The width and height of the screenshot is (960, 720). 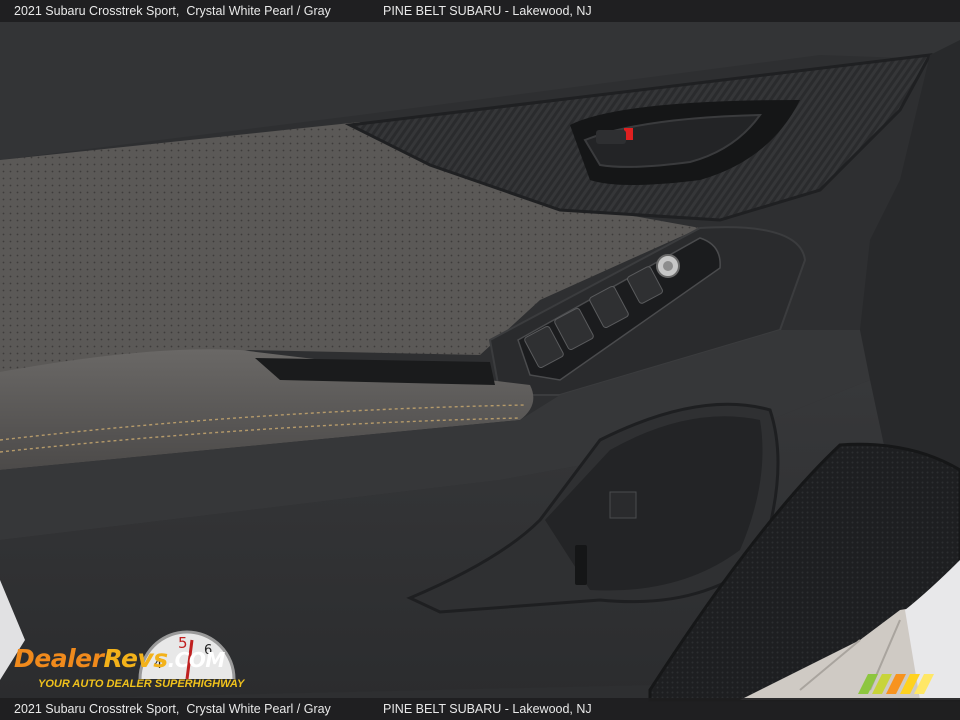 What do you see at coordinates (196, 660) in the screenshot?
I see `logo-word-3: .COM` at bounding box center [196, 660].